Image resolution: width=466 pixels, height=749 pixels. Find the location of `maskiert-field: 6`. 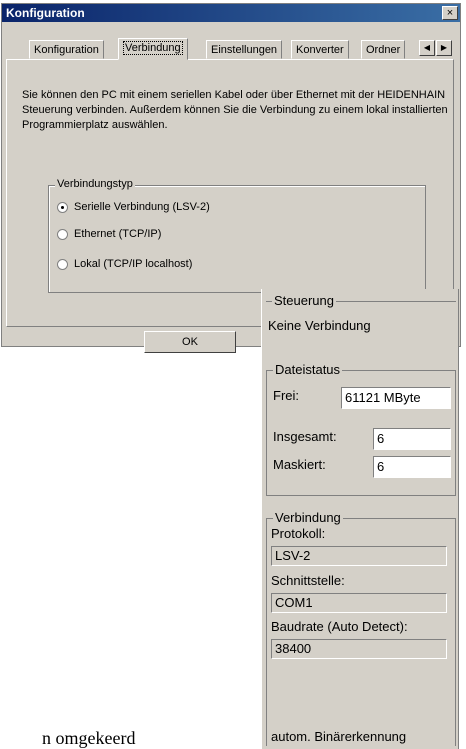

maskiert-field: 6 is located at coordinates (412, 467).